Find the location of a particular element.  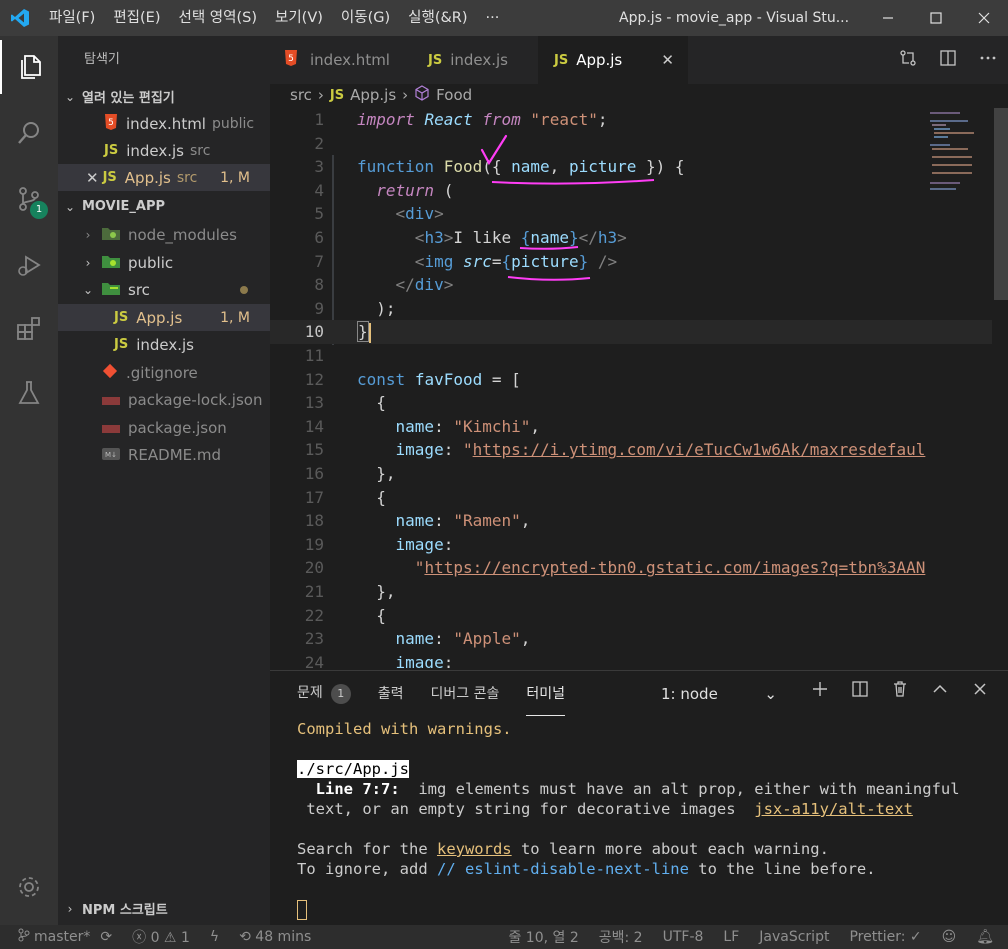

code-line: 18 name: "Ramen", is located at coordinates (417, 521).